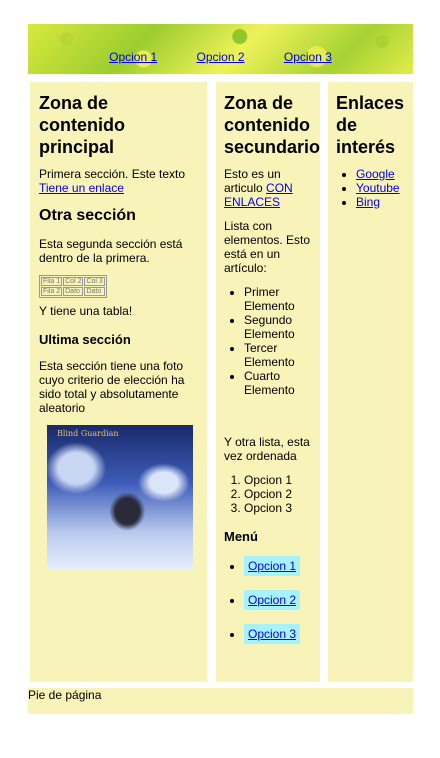 This screenshot has height=758, width=440. Describe the element at coordinates (278, 508) in the screenshot. I see `list-item: Opcion 3` at that location.